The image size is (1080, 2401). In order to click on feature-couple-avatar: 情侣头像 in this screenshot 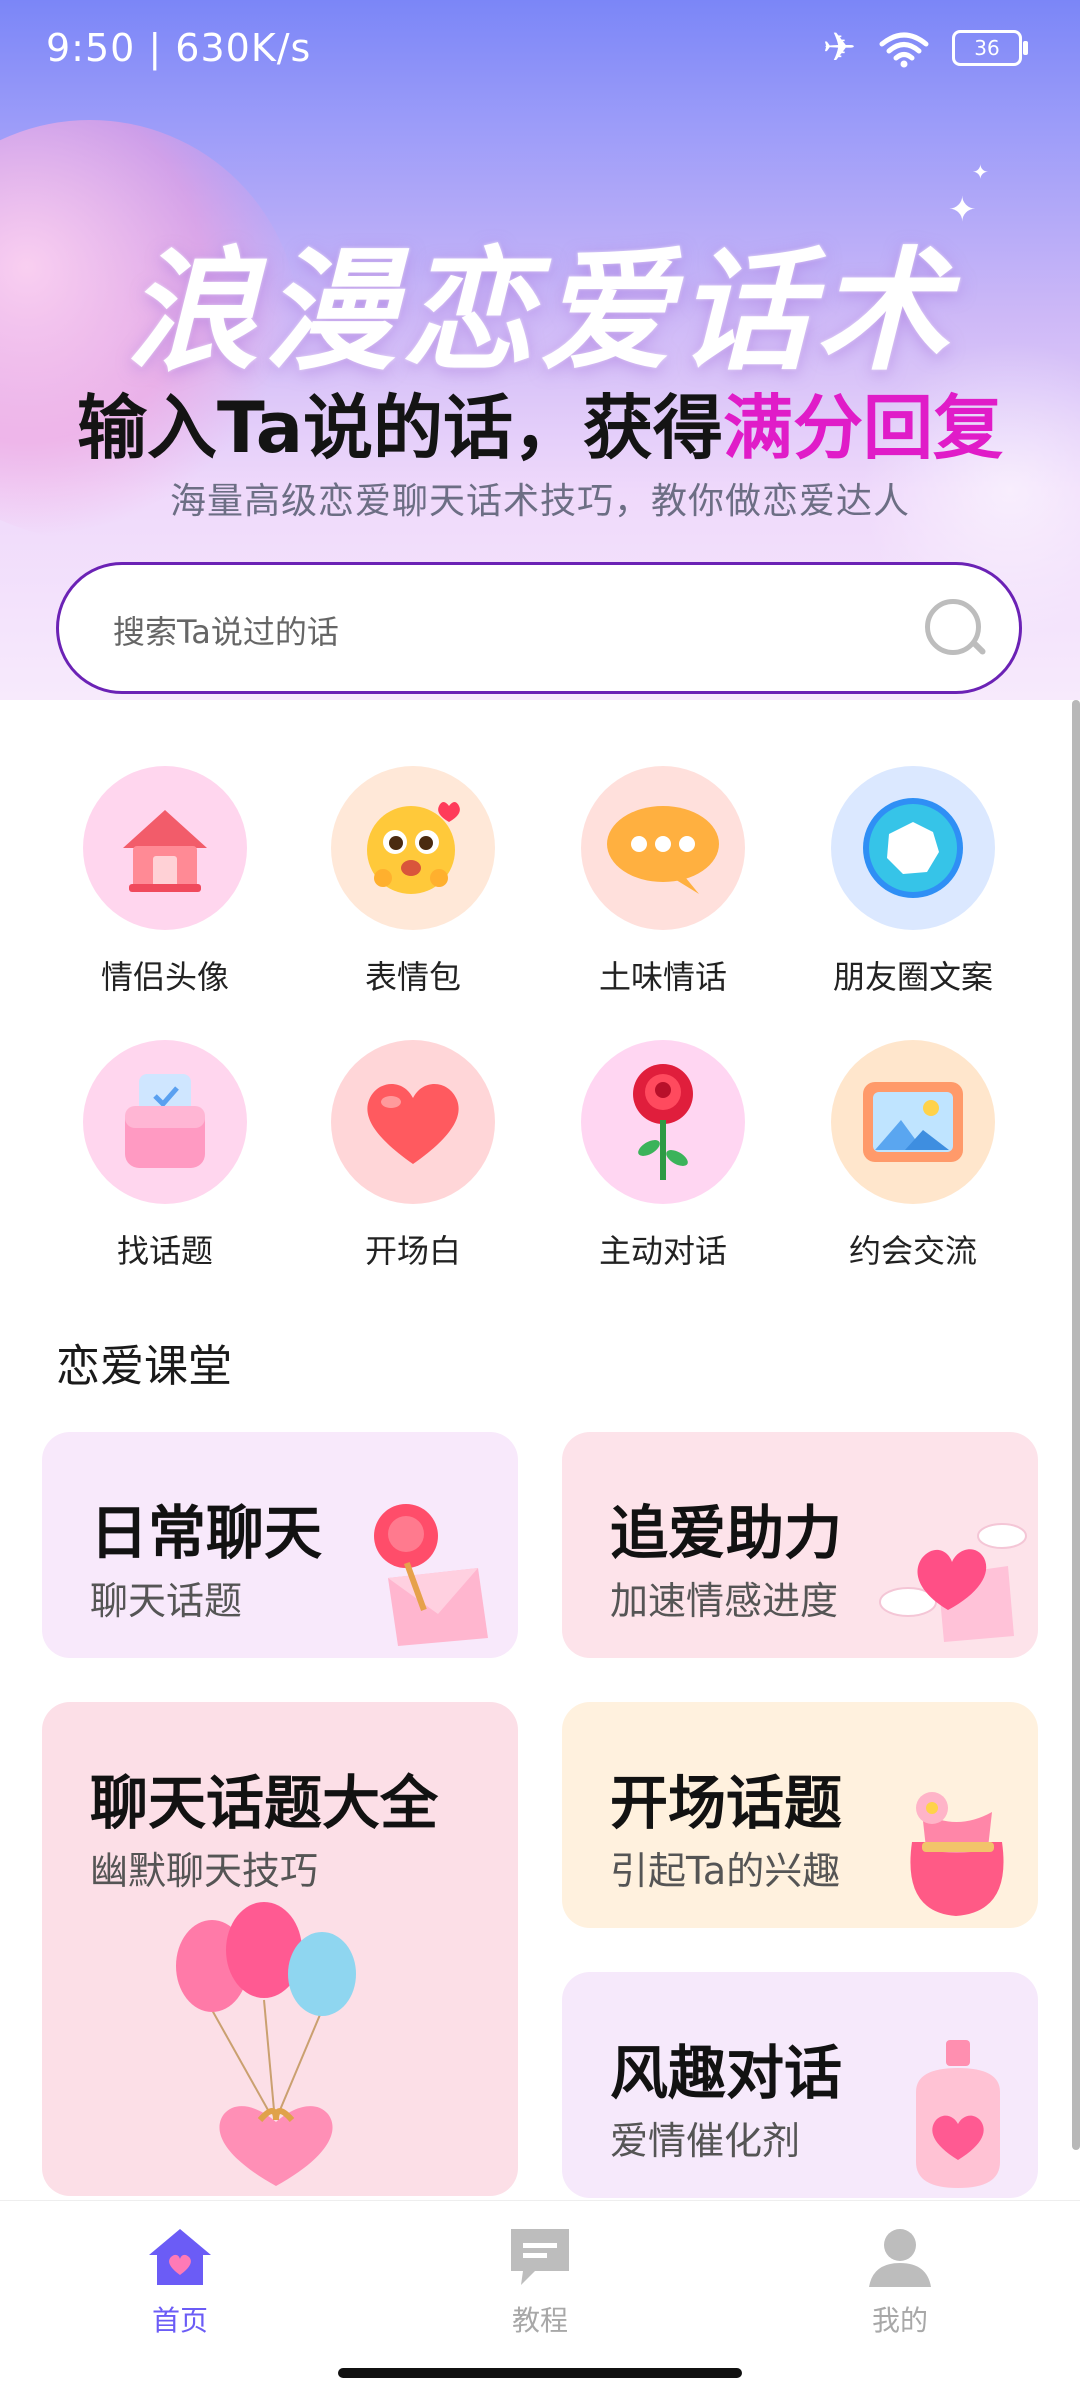, I will do `click(165, 882)`.